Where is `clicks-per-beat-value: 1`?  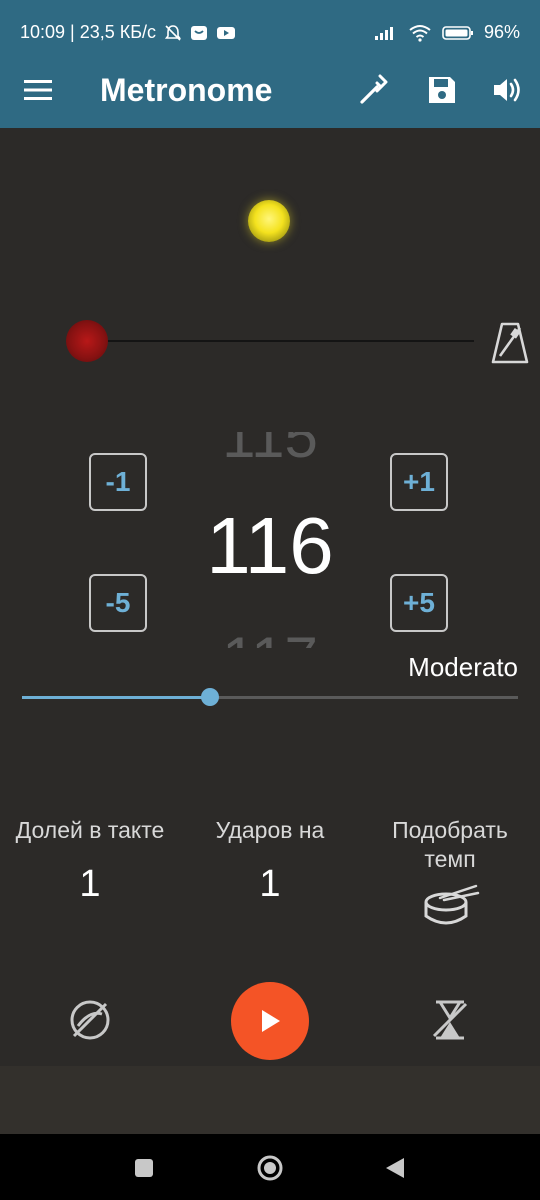 clicks-per-beat-value: 1 is located at coordinates (270, 884).